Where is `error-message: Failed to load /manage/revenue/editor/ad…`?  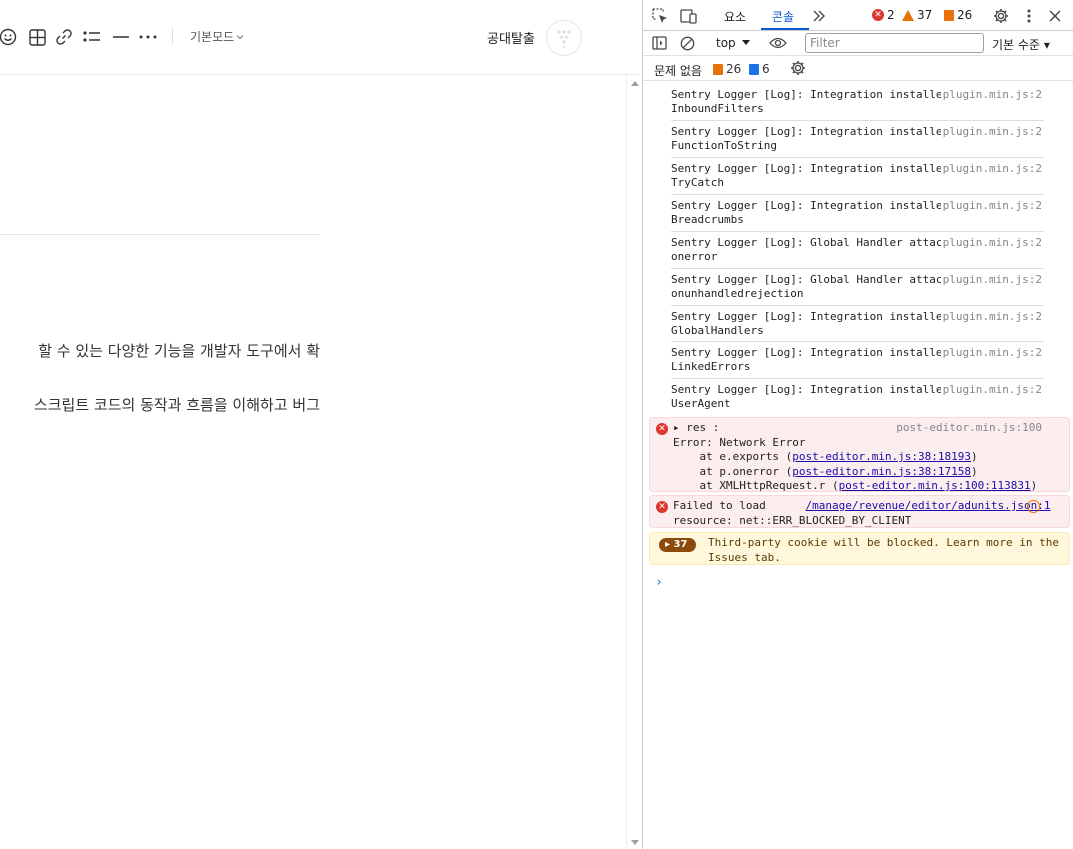 error-message: Failed to load /manage/revenue/editor/ad… is located at coordinates (862, 513).